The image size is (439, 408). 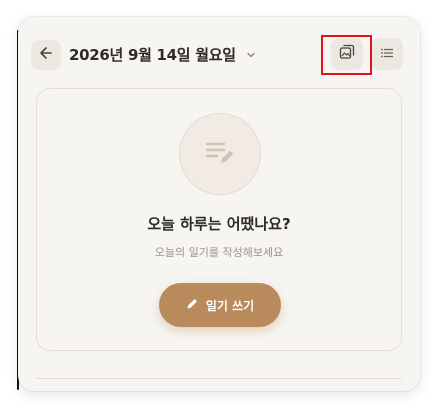 What do you see at coordinates (251, 55) in the screenshot?
I see `chevron-down-icon` at bounding box center [251, 55].